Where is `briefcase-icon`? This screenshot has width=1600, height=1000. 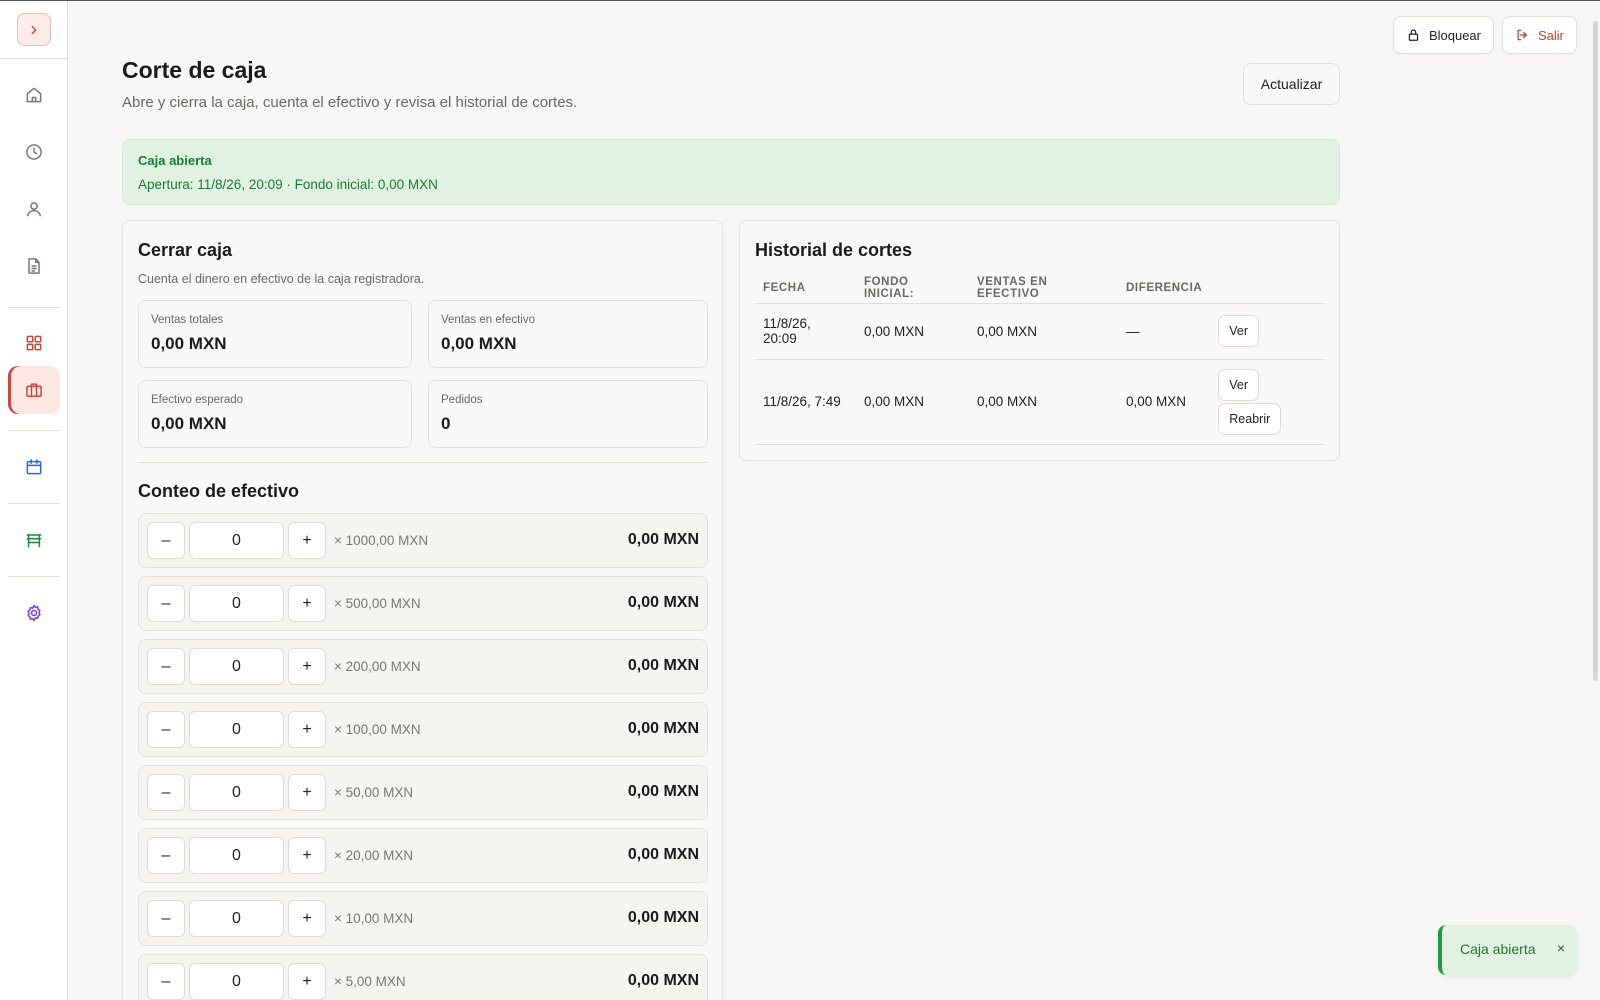
briefcase-icon is located at coordinates (34, 390).